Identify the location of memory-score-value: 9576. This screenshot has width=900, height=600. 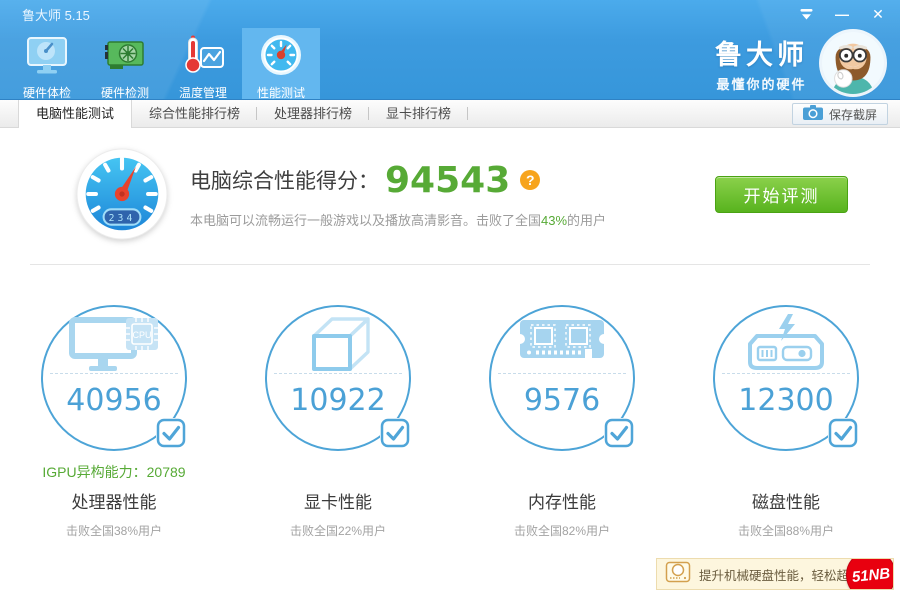
(562, 400).